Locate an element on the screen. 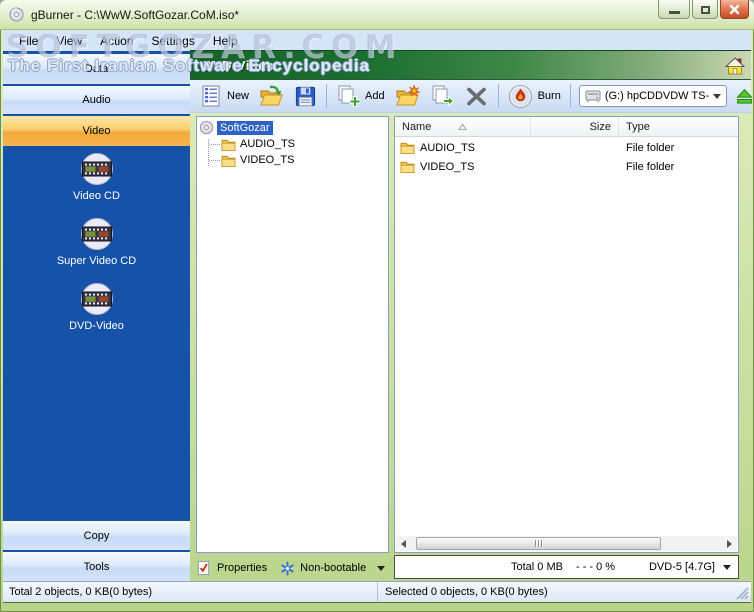 The width and height of the screenshot is (754, 612). properties-button: Properties is located at coordinates (231, 568).